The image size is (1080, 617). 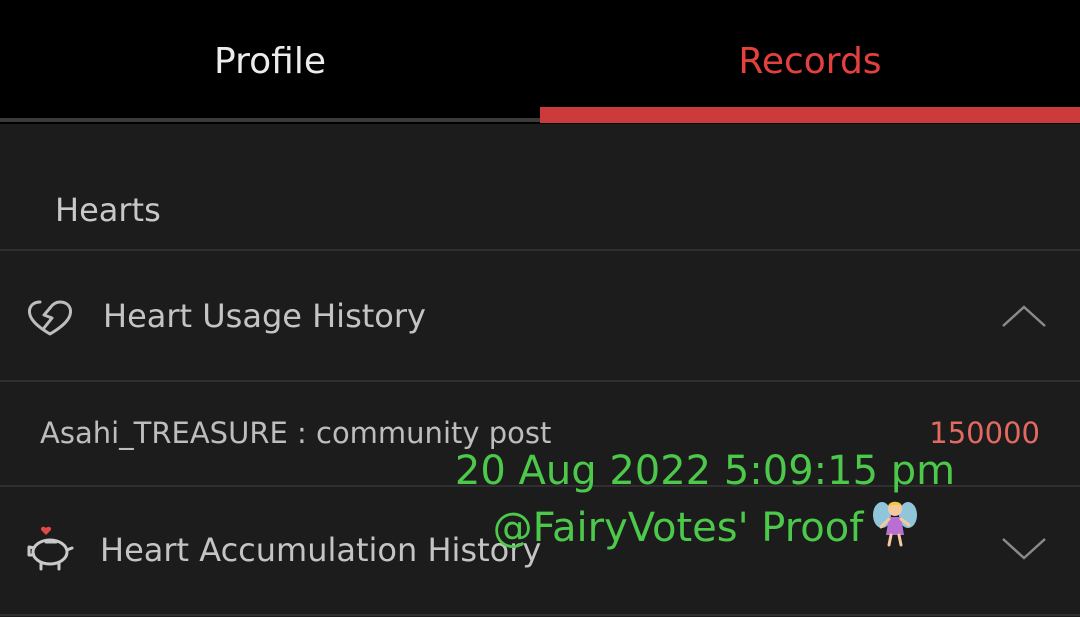 What do you see at coordinates (270, 120) in the screenshot?
I see `tab-inactive-underline` at bounding box center [270, 120].